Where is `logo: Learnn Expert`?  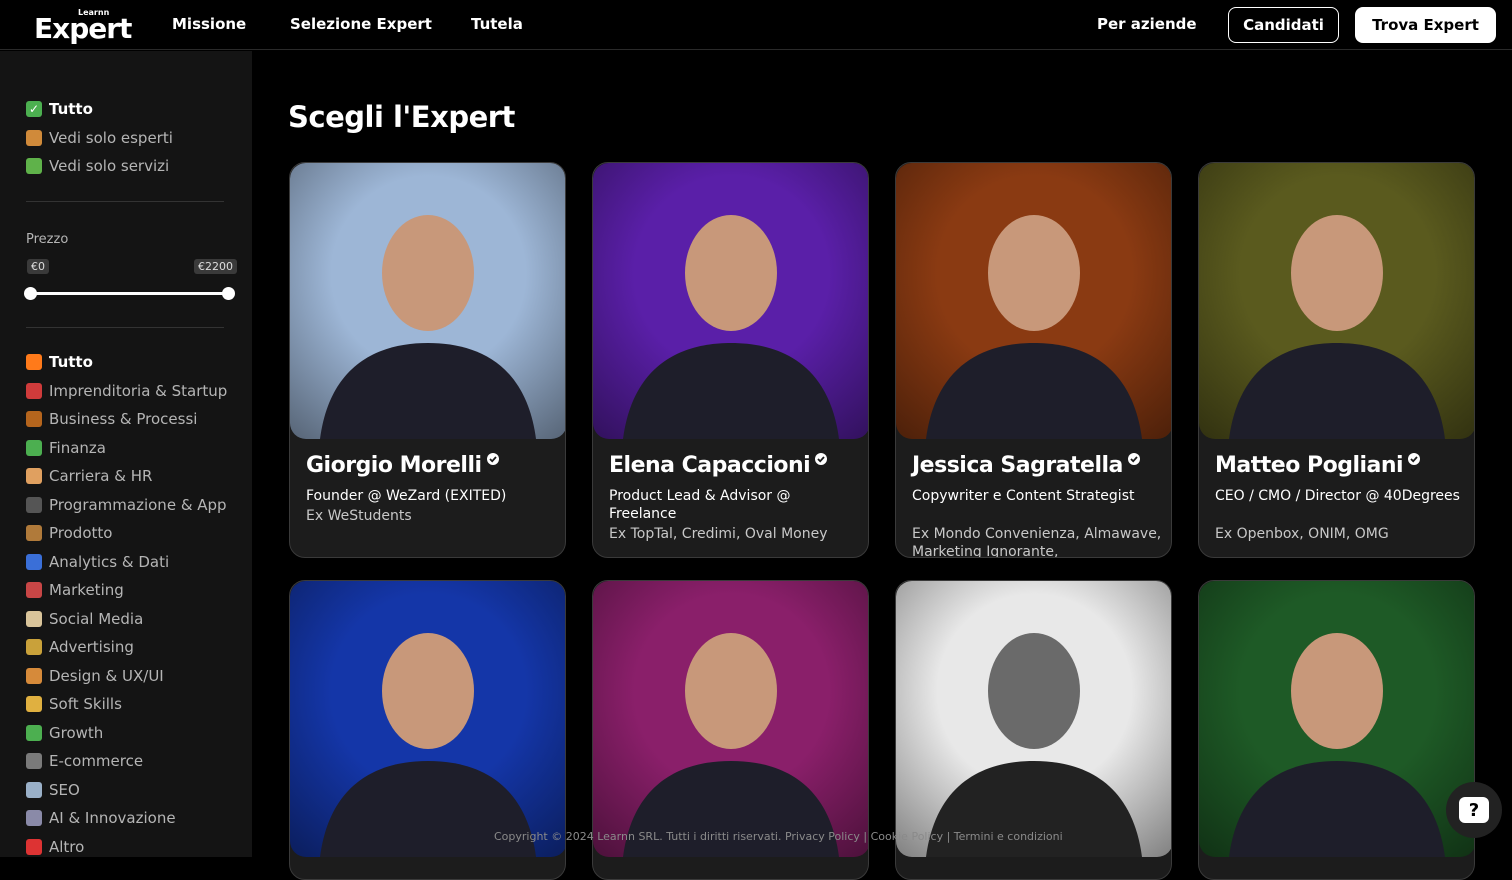
logo: Learnn Expert is located at coordinates (84, 26).